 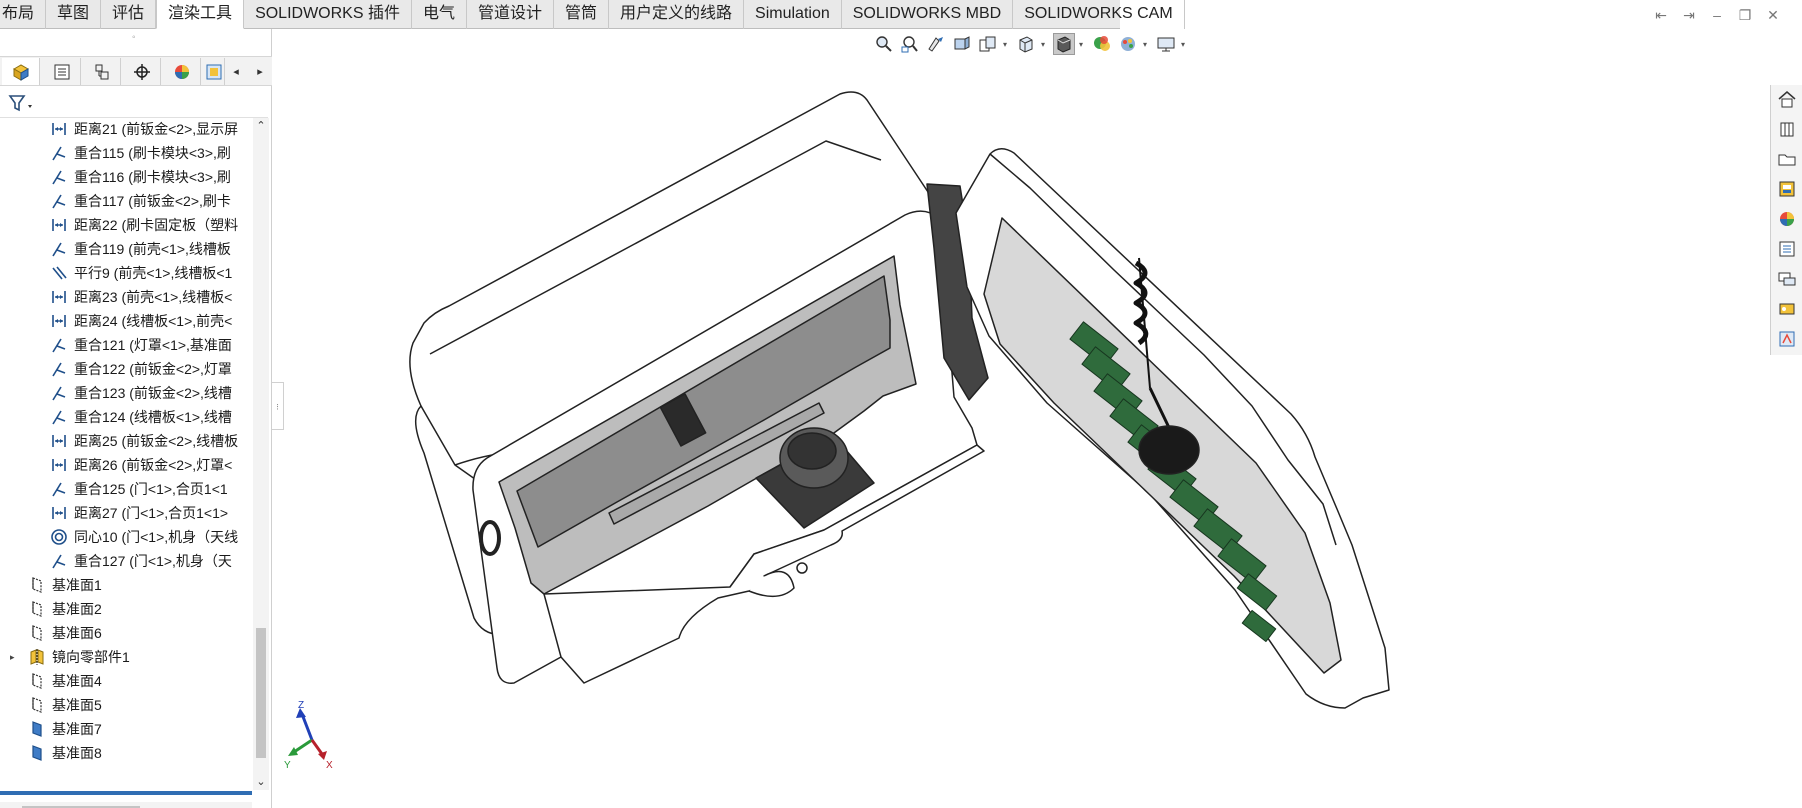 What do you see at coordinates (1787, 189) in the screenshot?
I see `view-palette-icon` at bounding box center [1787, 189].